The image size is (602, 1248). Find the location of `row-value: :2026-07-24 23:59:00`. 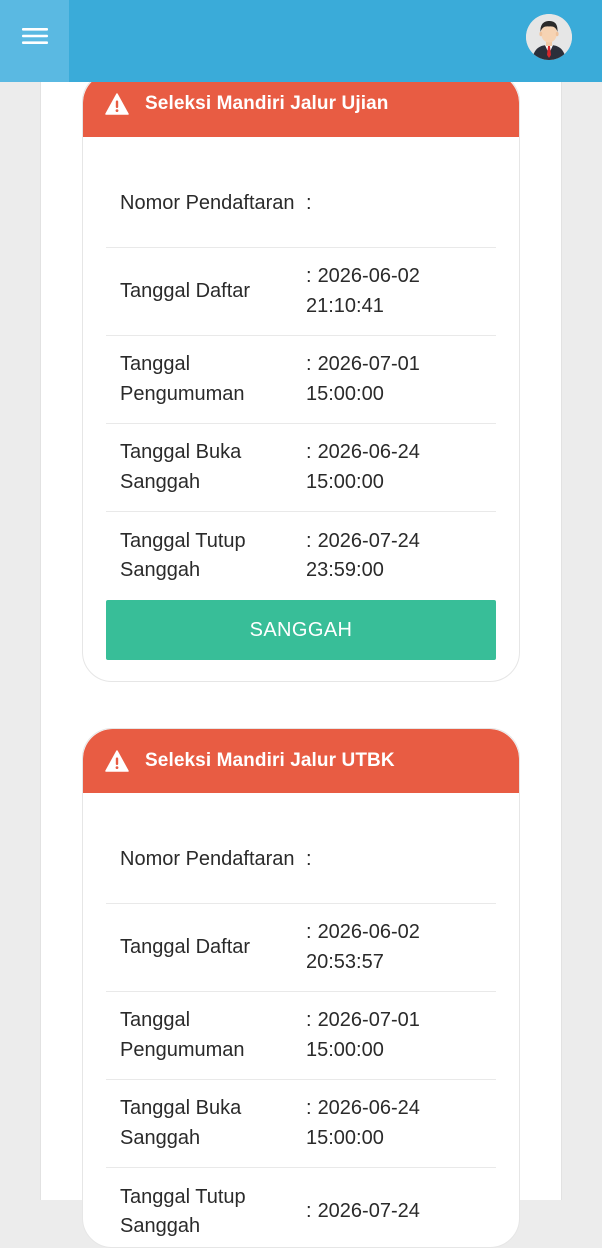

row-value: :2026-07-24 23:59:00 is located at coordinates (401, 556).